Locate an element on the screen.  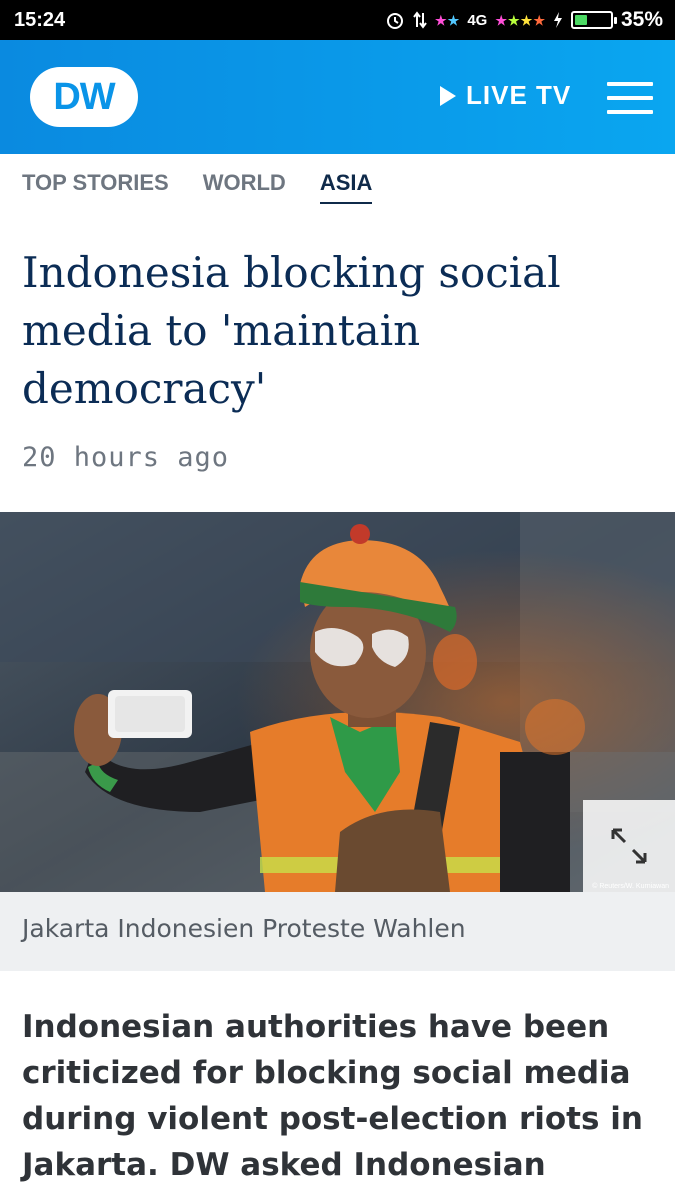
expand-icon is located at coordinates (629, 846).